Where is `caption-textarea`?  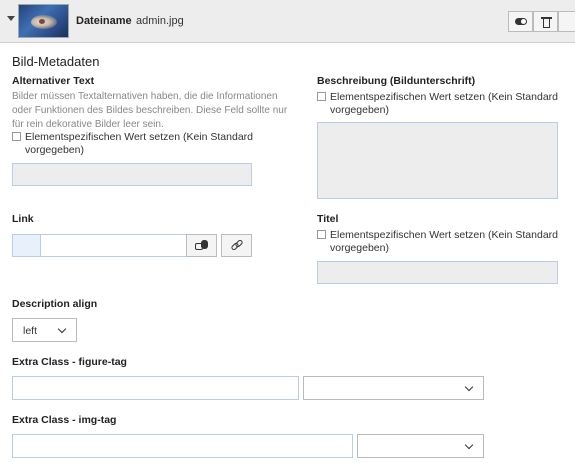 caption-textarea is located at coordinates (437, 160).